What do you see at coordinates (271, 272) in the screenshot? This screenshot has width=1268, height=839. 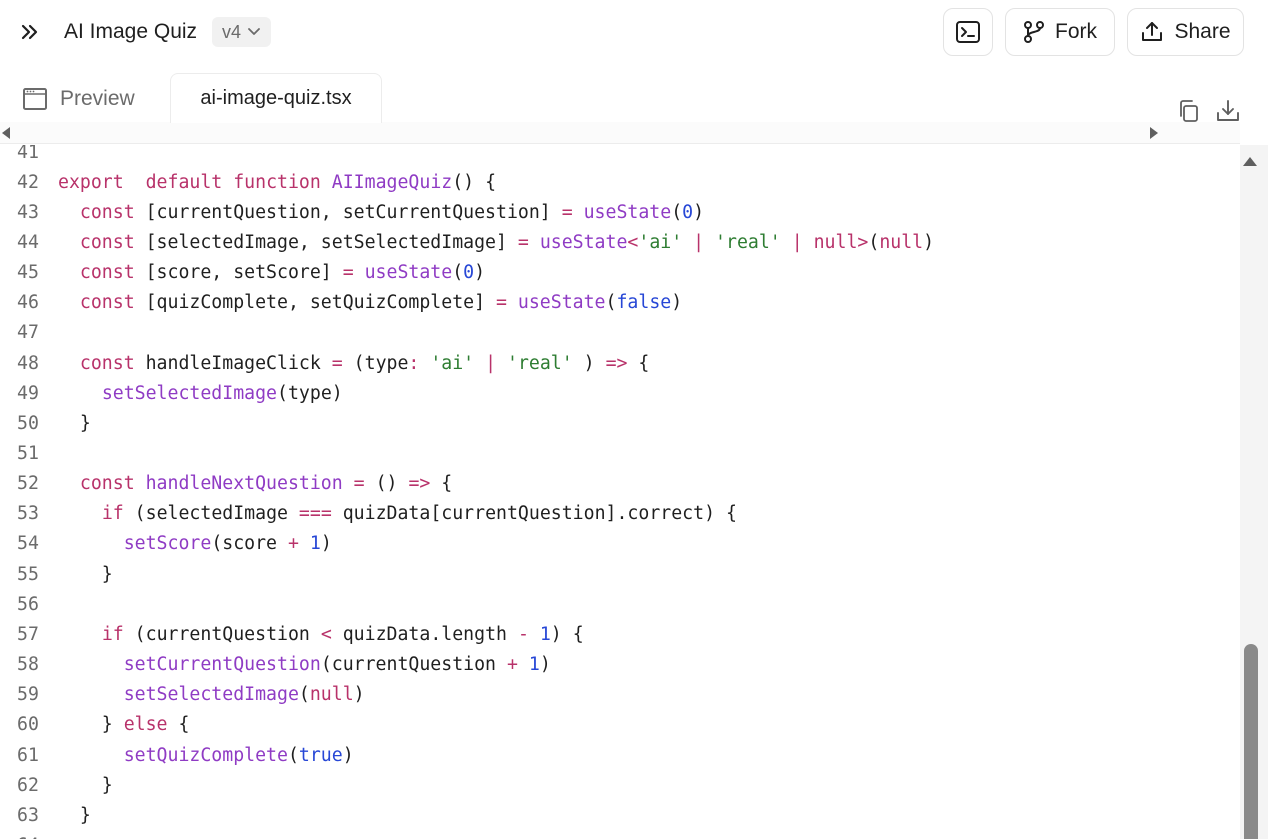 I see `code-text: const [score, setScore] = useState(0)` at bounding box center [271, 272].